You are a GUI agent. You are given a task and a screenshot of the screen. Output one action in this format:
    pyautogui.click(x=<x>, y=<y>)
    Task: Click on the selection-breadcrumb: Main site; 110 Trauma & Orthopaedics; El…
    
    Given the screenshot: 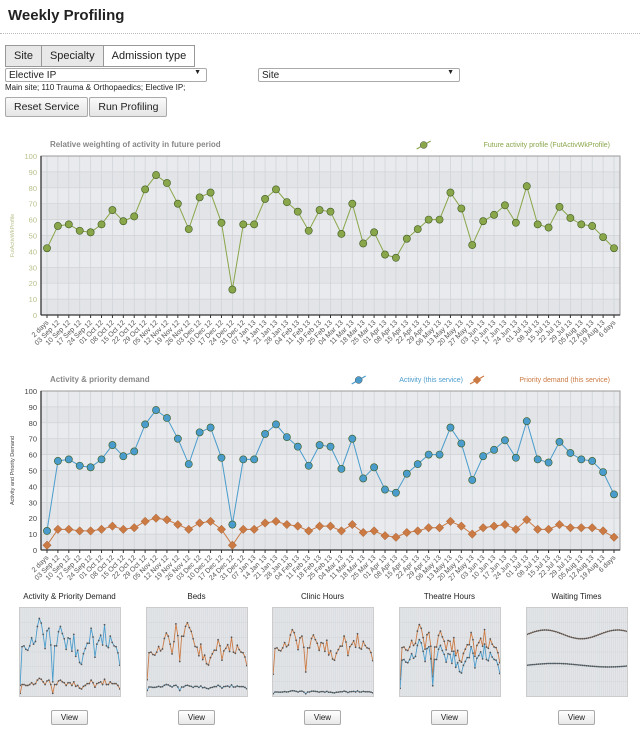 What is the action you would take?
    pyautogui.click(x=95, y=87)
    